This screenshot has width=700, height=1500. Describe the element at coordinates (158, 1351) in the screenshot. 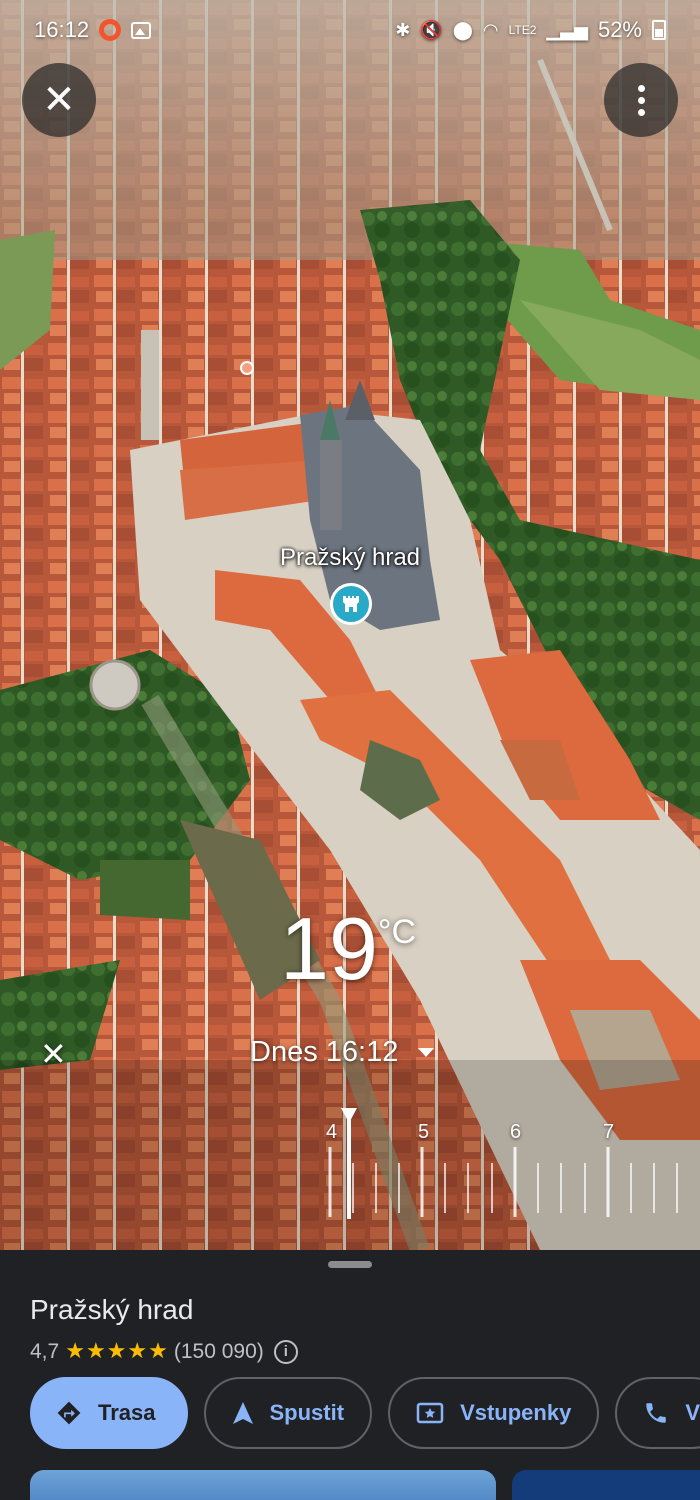

I see `star-half-icon: ★` at that location.